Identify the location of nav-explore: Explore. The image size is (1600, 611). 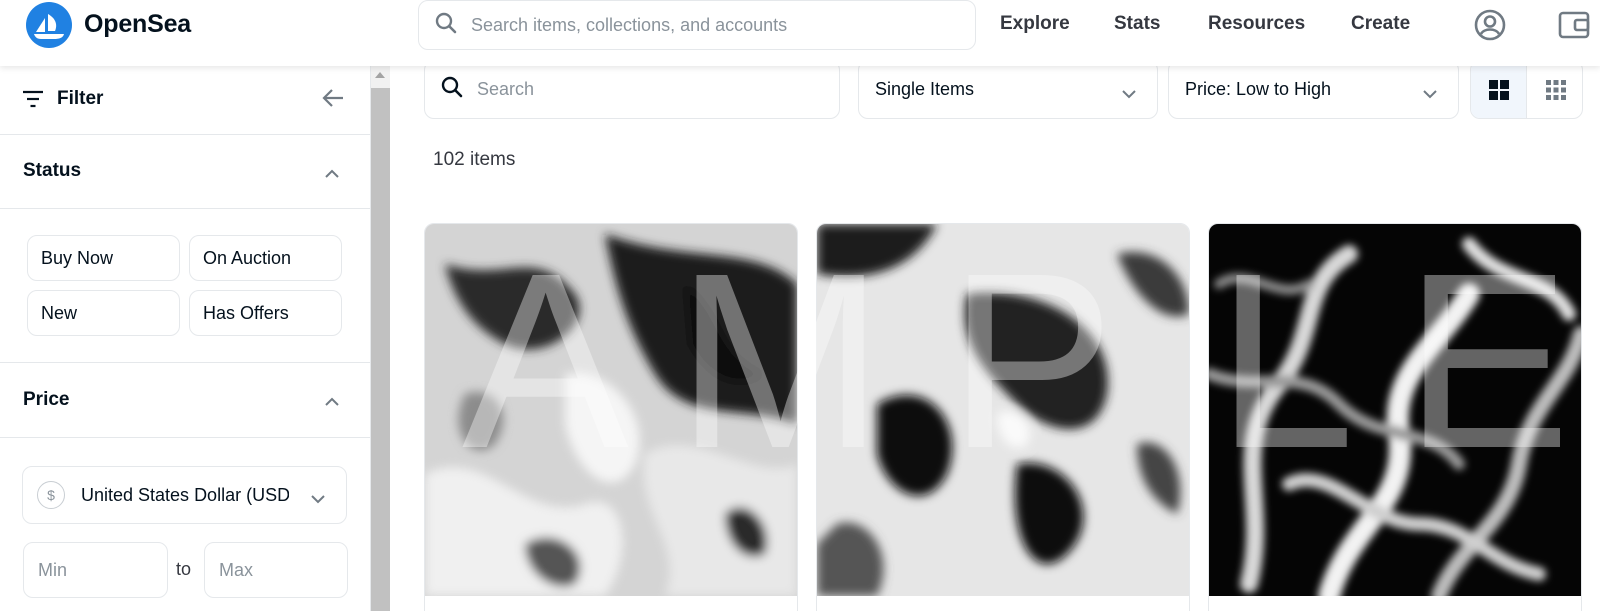
(1035, 24).